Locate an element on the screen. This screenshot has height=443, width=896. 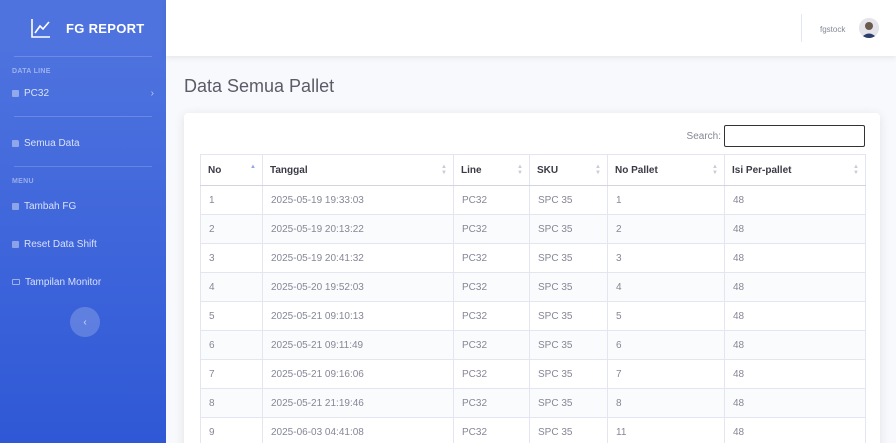
brand: FG REPORT is located at coordinates (83, 28).